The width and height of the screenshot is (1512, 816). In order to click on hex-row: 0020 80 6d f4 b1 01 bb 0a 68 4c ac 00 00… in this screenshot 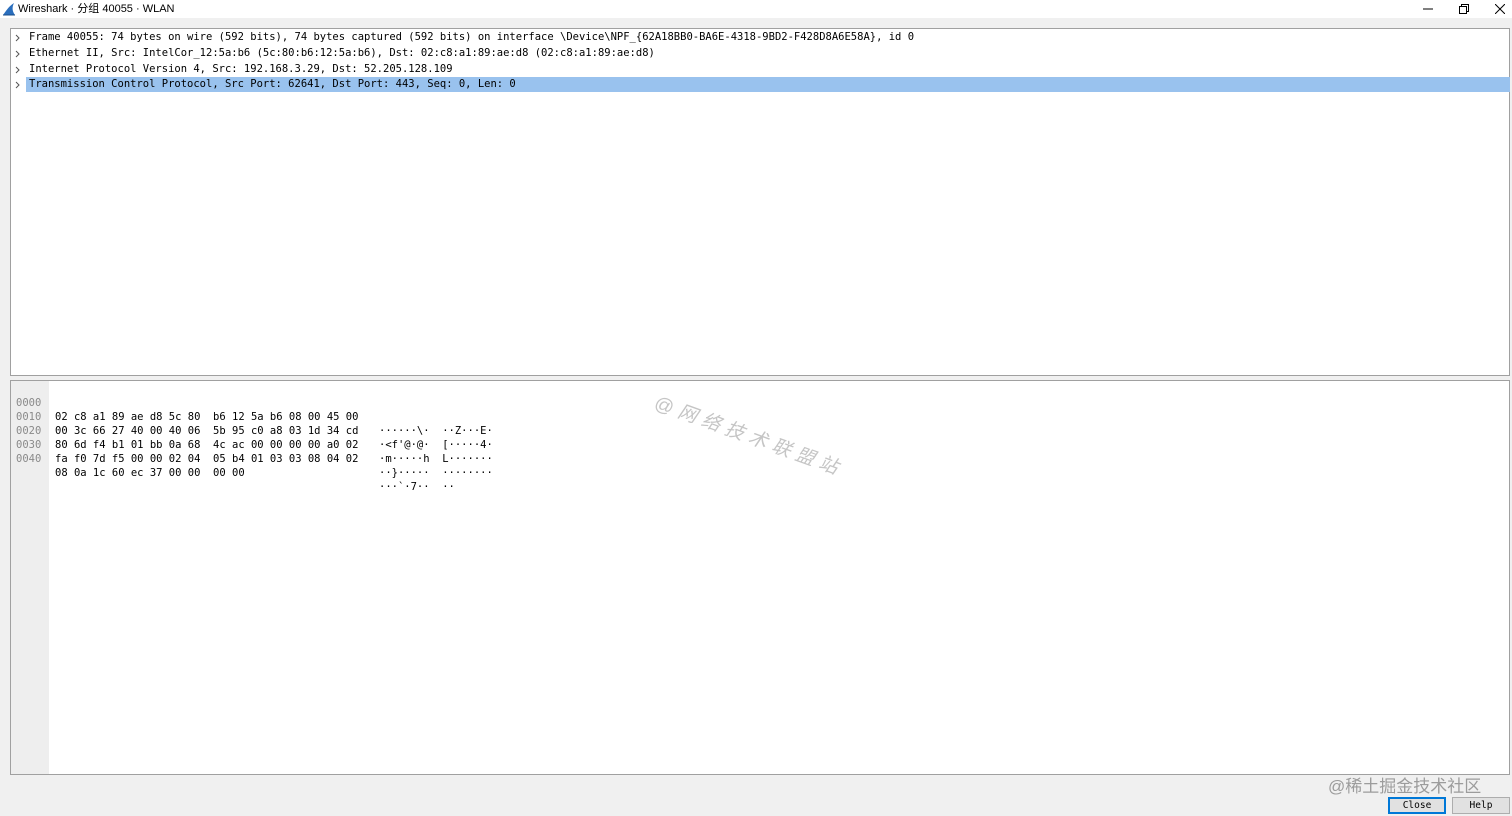, I will do `click(311, 437)`.